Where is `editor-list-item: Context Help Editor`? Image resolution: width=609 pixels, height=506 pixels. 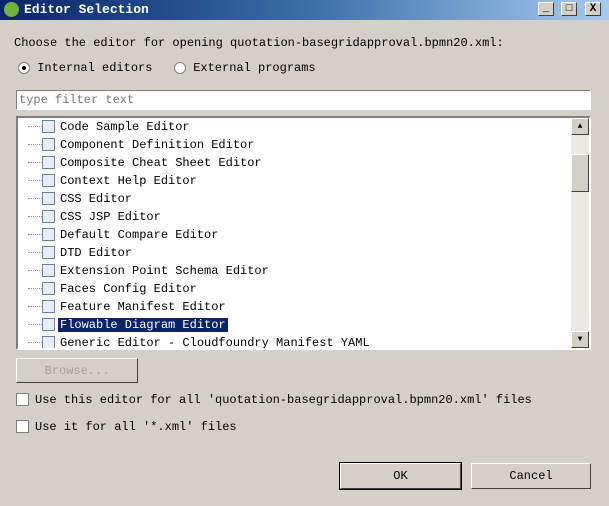
editor-list-item: Context Help Editor is located at coordinates (113, 181).